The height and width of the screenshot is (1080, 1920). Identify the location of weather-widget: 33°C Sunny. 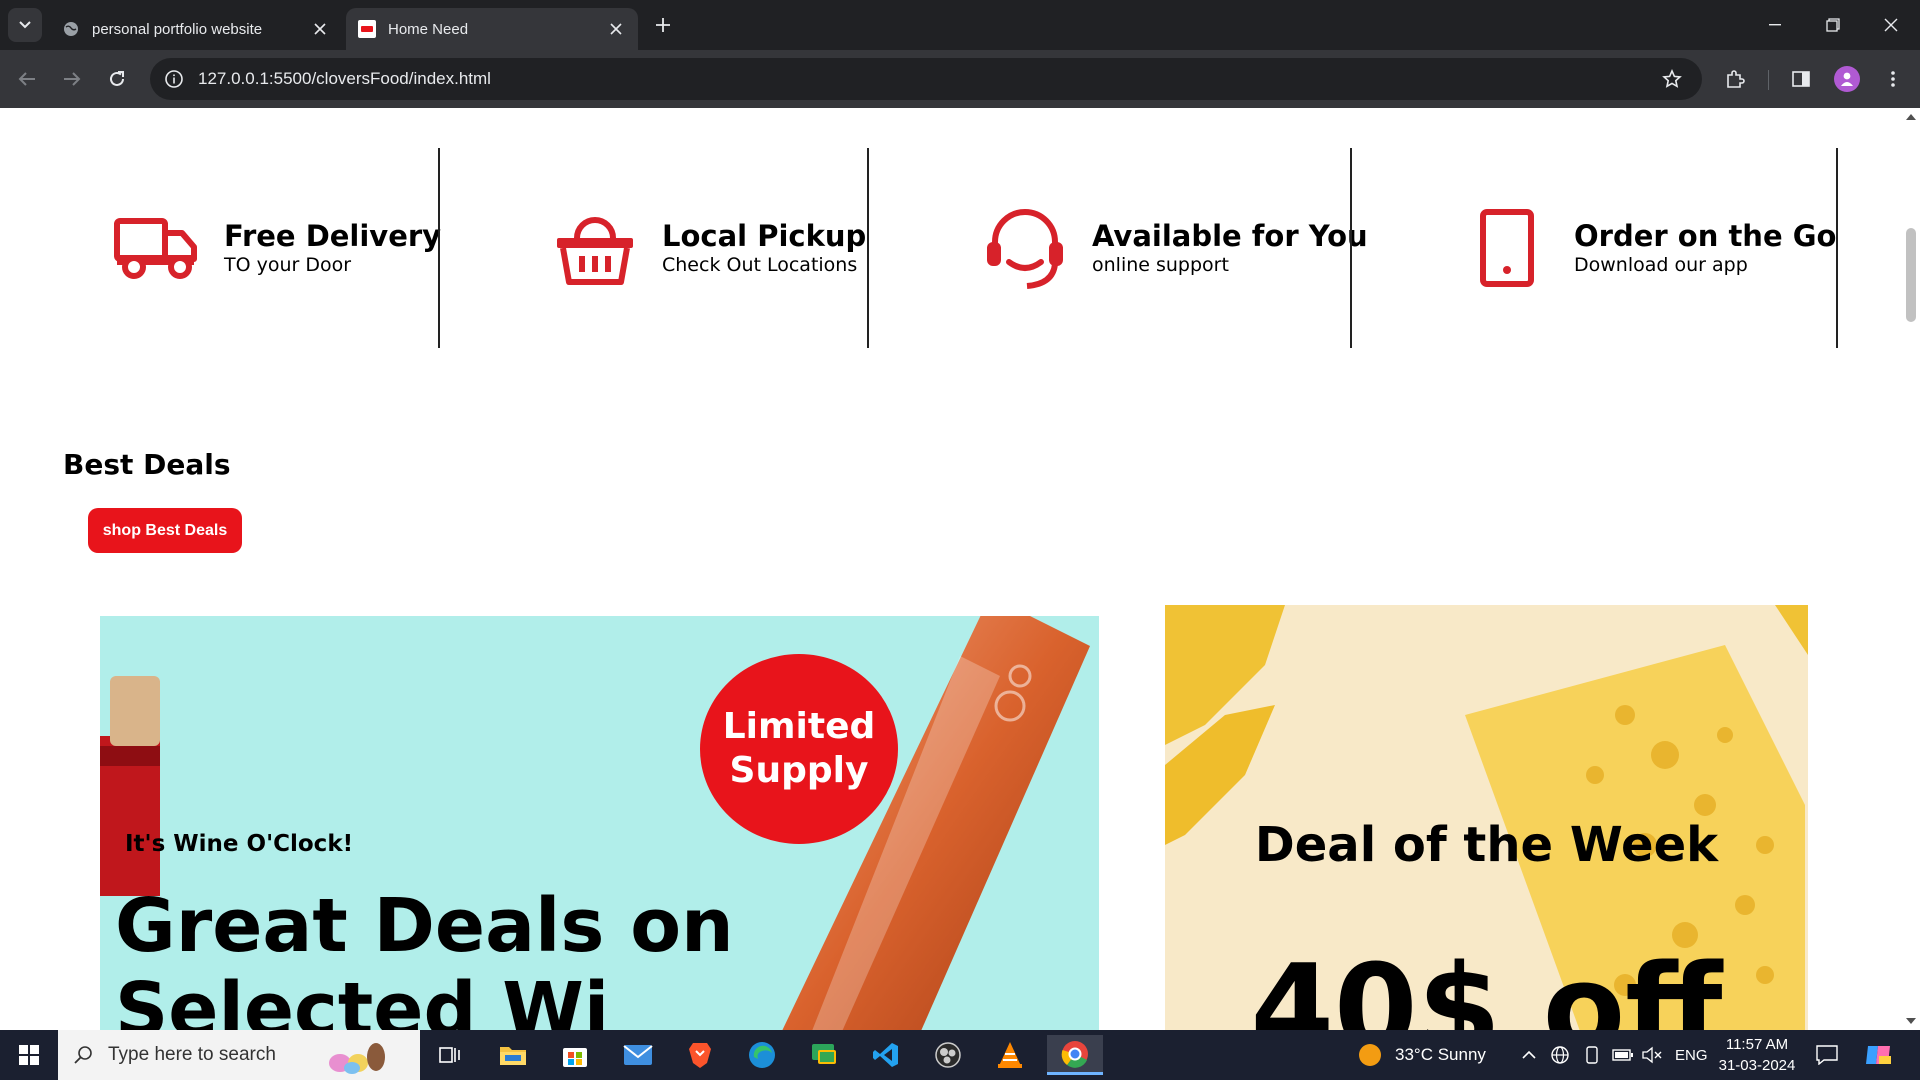
(1421, 1055).